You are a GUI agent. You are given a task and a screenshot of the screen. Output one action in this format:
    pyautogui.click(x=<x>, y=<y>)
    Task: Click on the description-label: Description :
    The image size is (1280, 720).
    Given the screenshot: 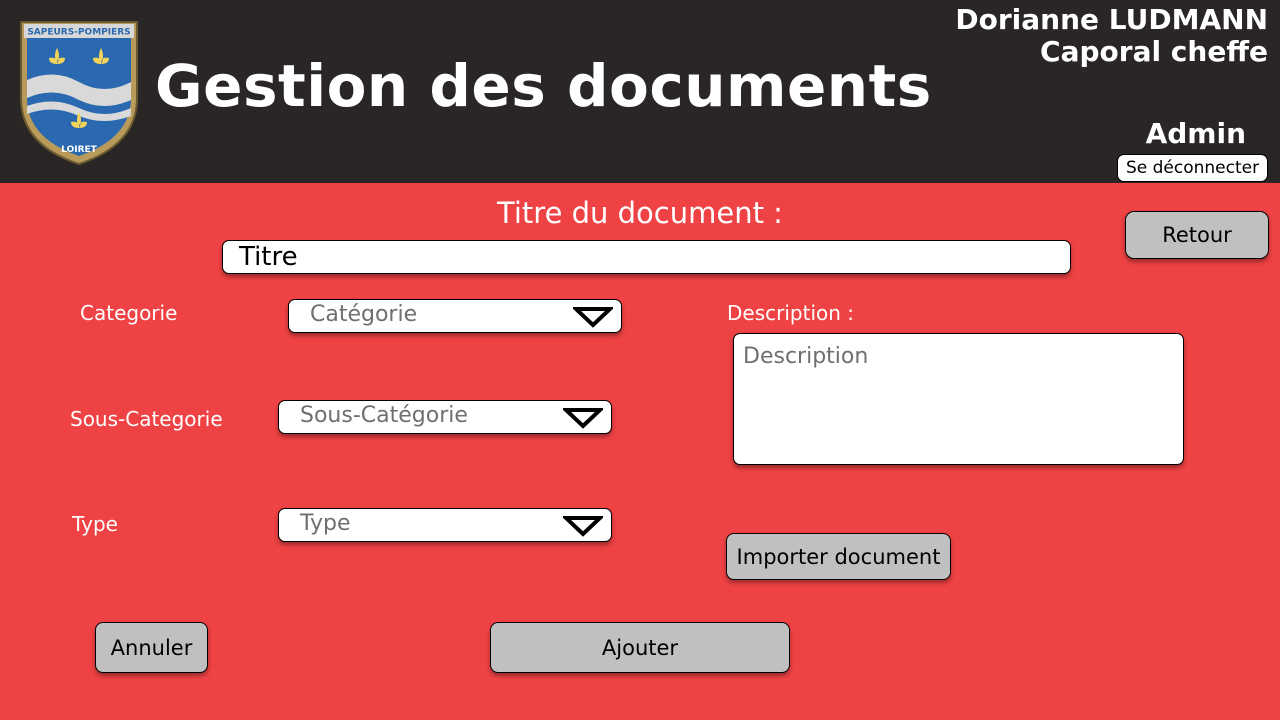 What is the action you would take?
    pyautogui.click(x=791, y=313)
    